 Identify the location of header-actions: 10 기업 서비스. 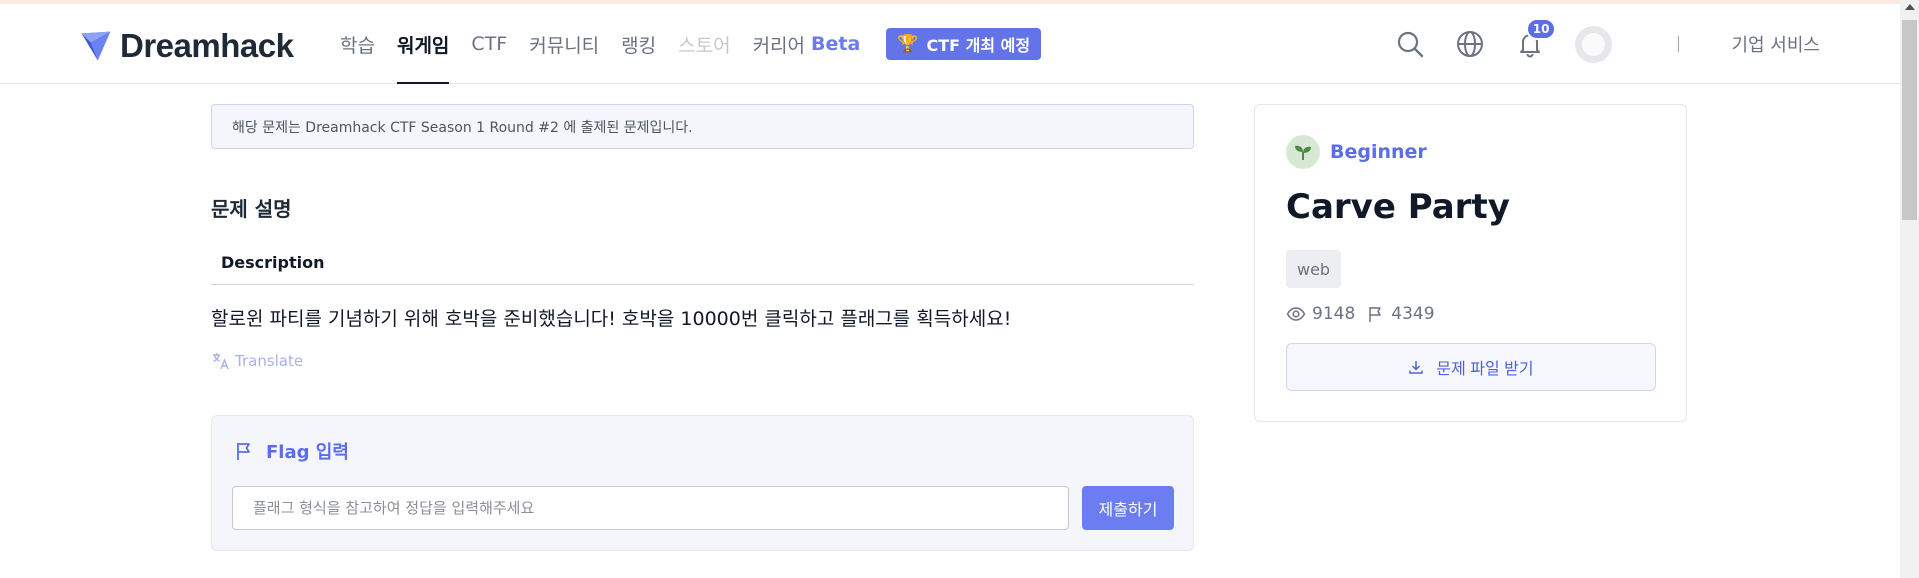
(1593, 44).